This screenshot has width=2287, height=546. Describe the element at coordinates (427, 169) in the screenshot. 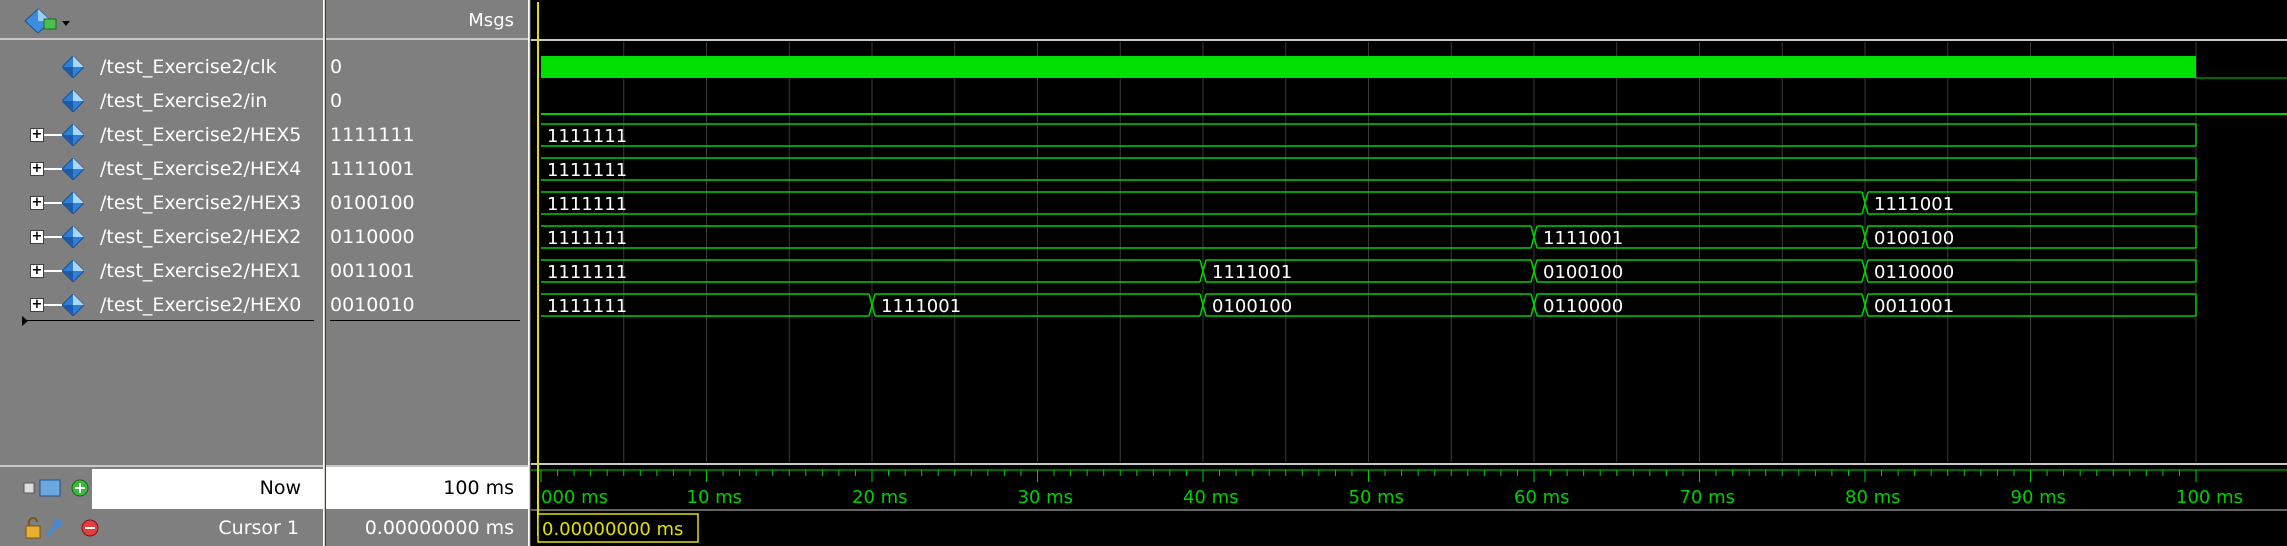

I see `value-row: 1111001` at that location.